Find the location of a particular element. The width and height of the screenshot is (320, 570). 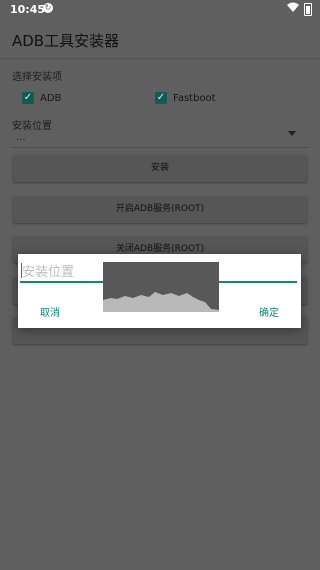

spinner-underline is located at coordinates (160, 147).